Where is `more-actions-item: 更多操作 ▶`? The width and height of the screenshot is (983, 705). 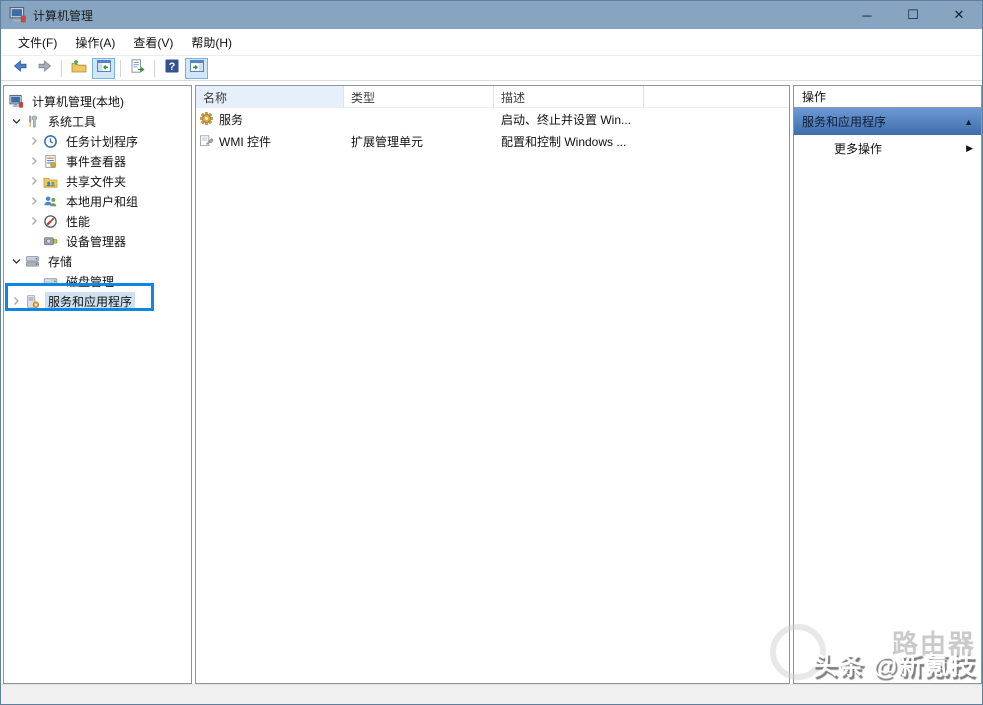 more-actions-item: 更多操作 ▶ is located at coordinates (887, 148).